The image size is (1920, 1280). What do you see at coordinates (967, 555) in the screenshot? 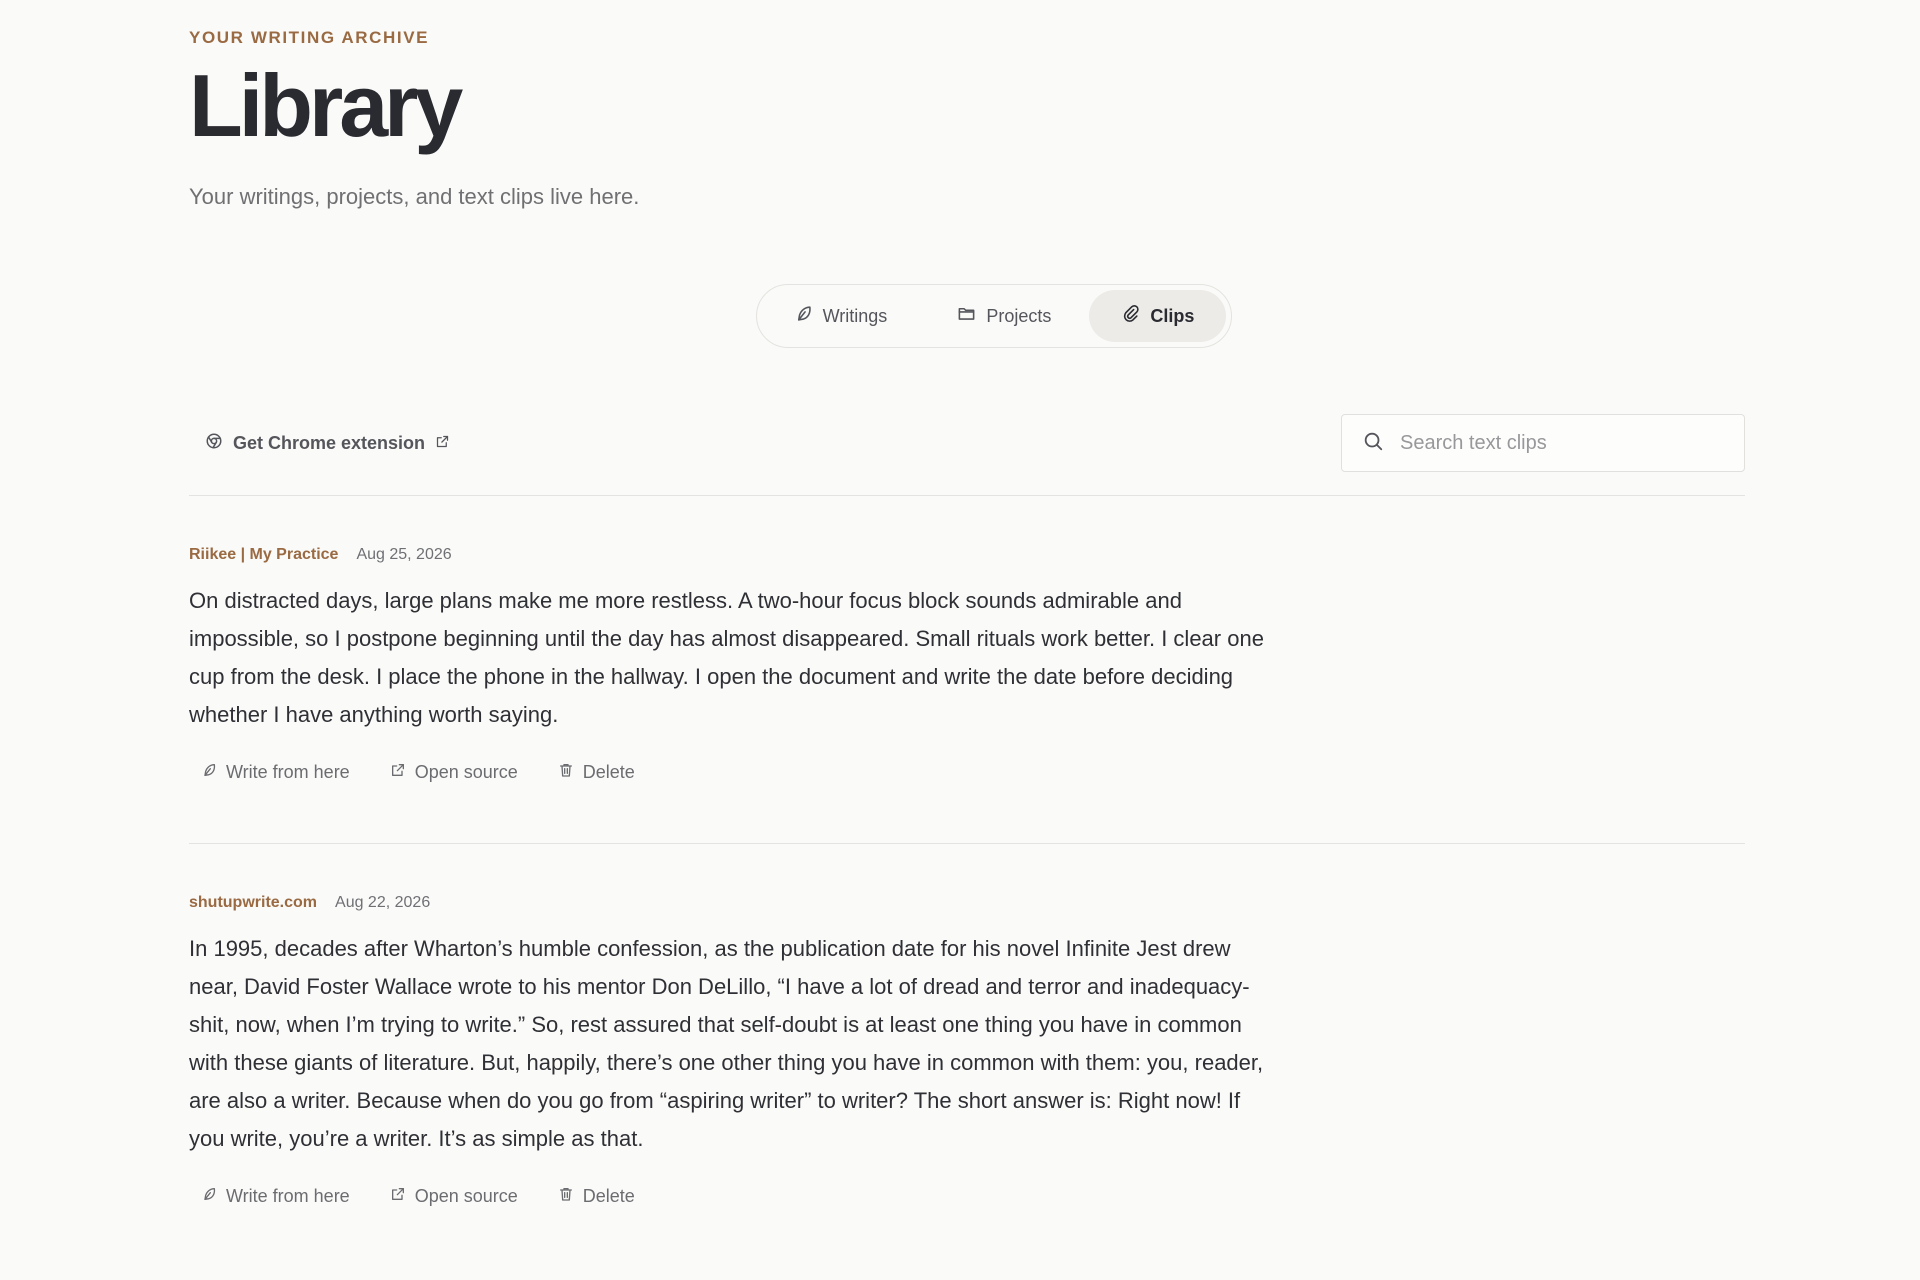
I see `clip-meta: Riikee | My Practice Aug 25, 2026` at bounding box center [967, 555].